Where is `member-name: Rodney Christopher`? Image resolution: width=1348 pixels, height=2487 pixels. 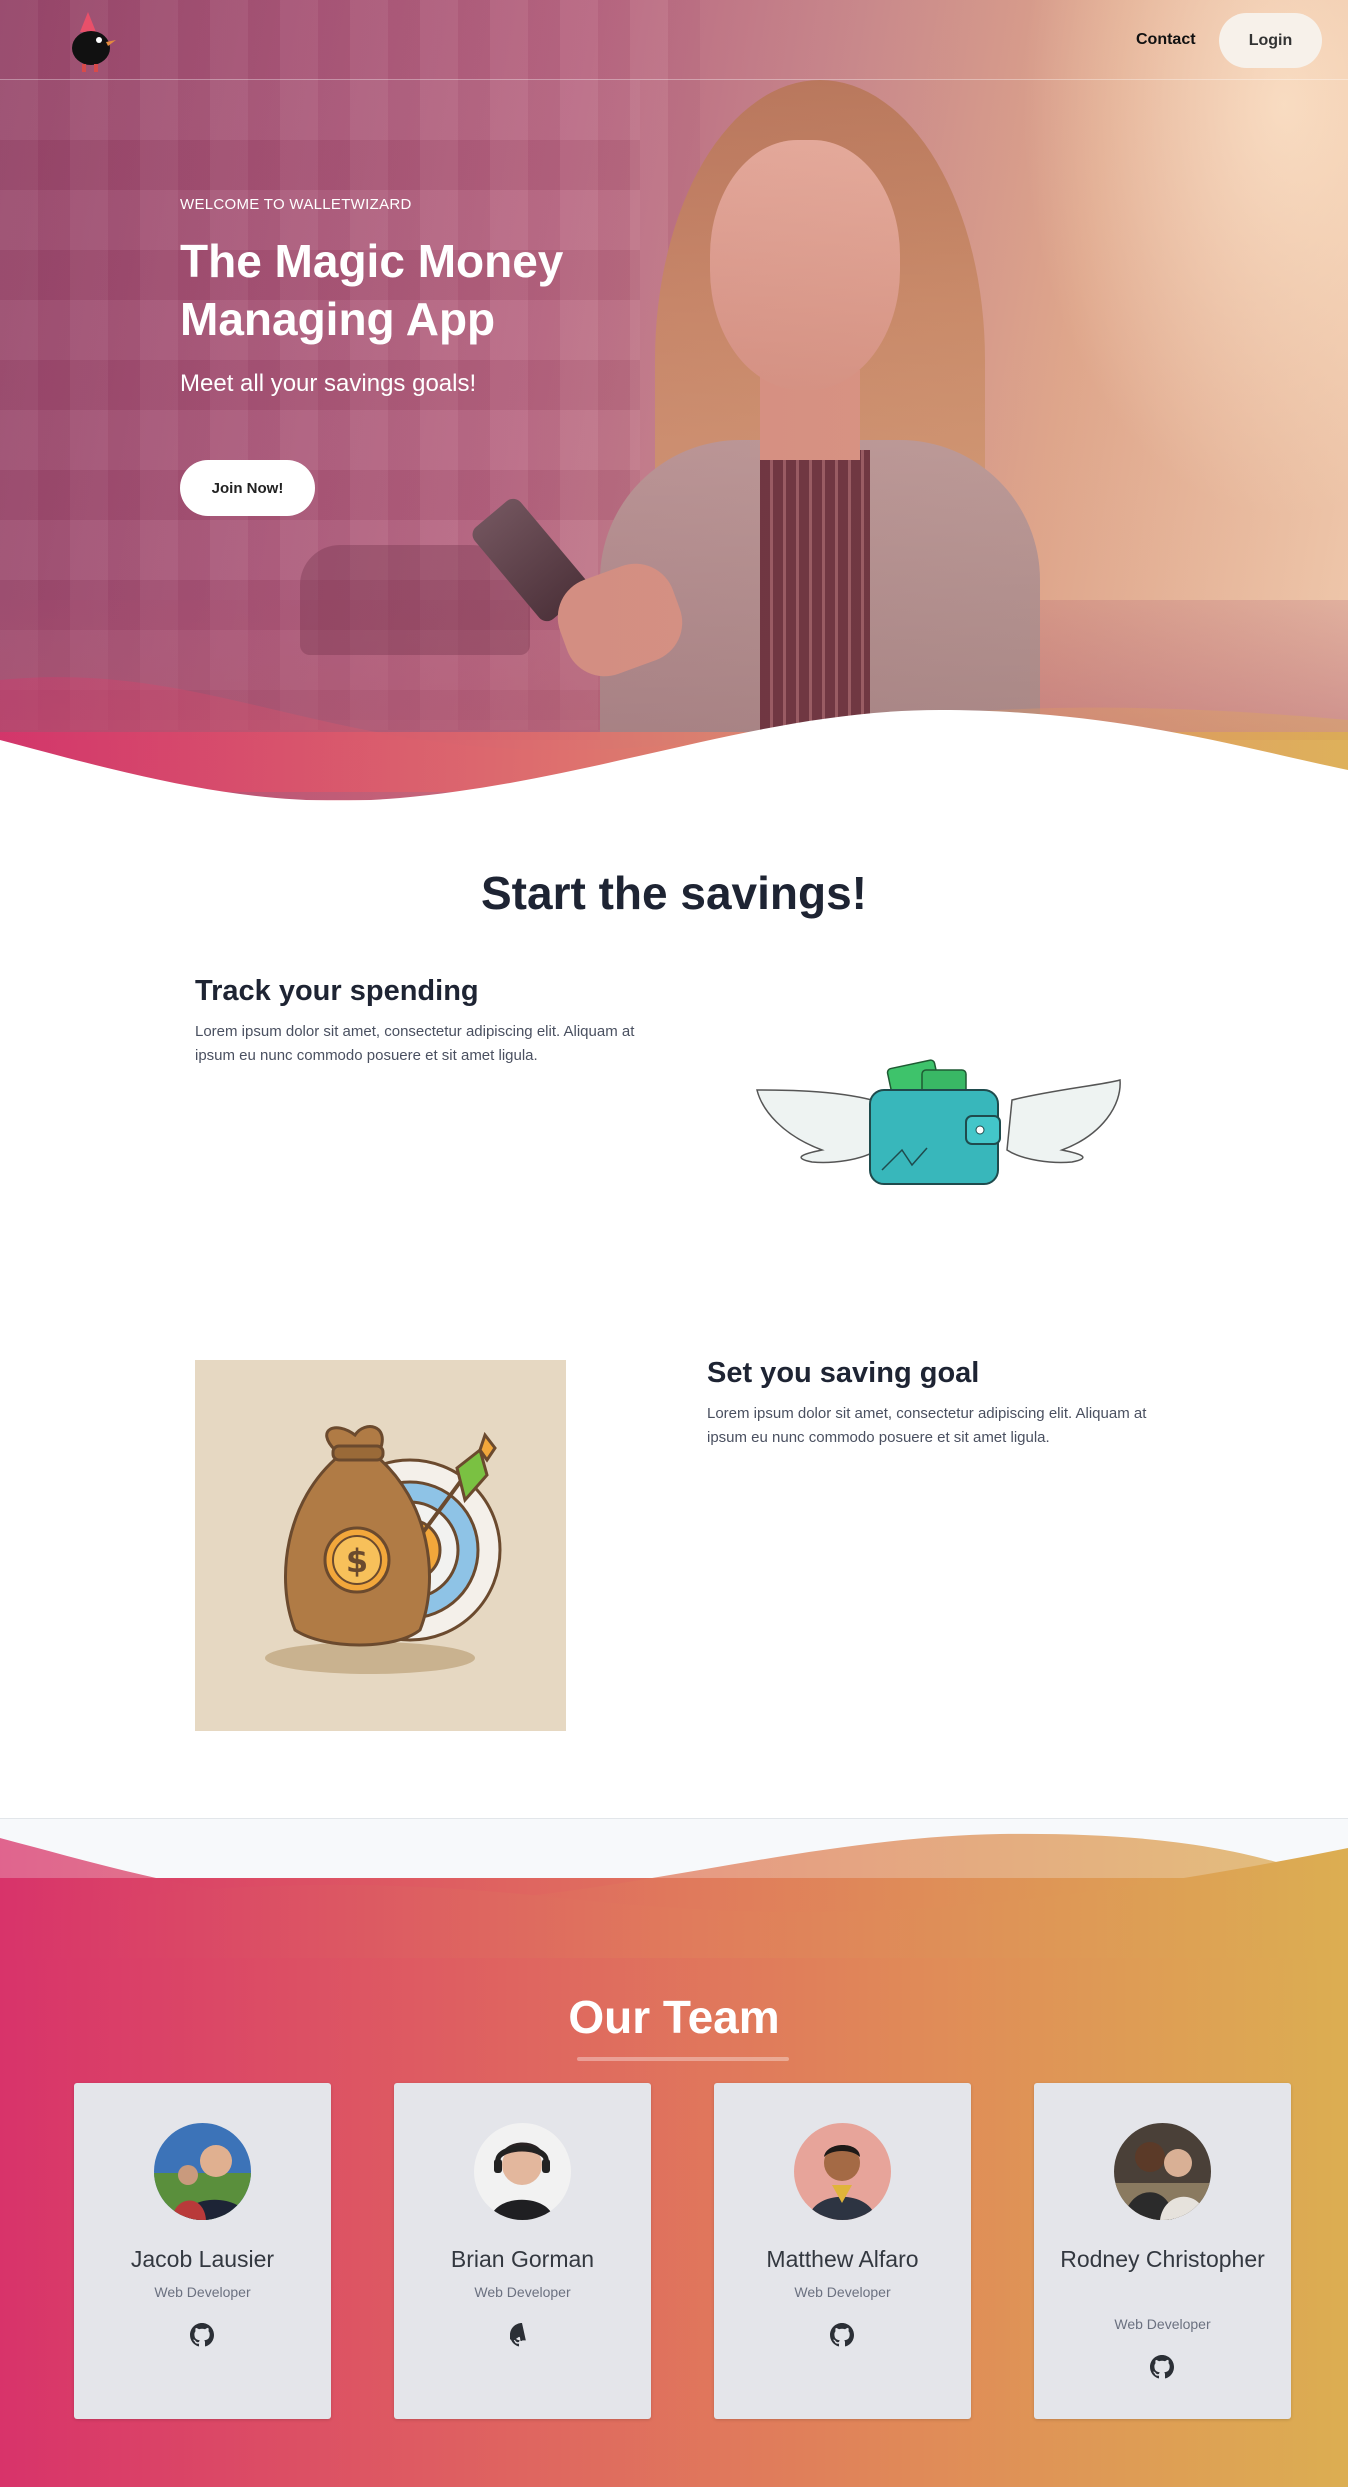
member-name: Rodney Christopher is located at coordinates (1162, 2259).